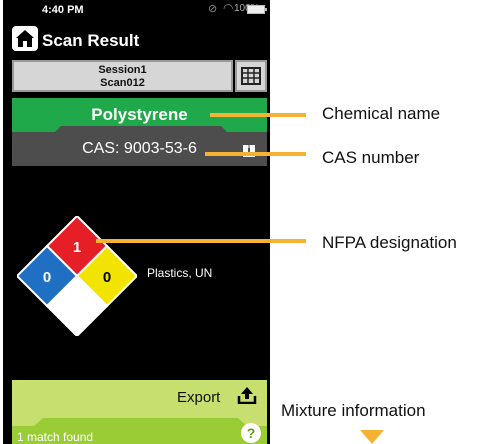  Describe the element at coordinates (372, 437) in the screenshot. I see `mixture-arrow-icon` at that location.